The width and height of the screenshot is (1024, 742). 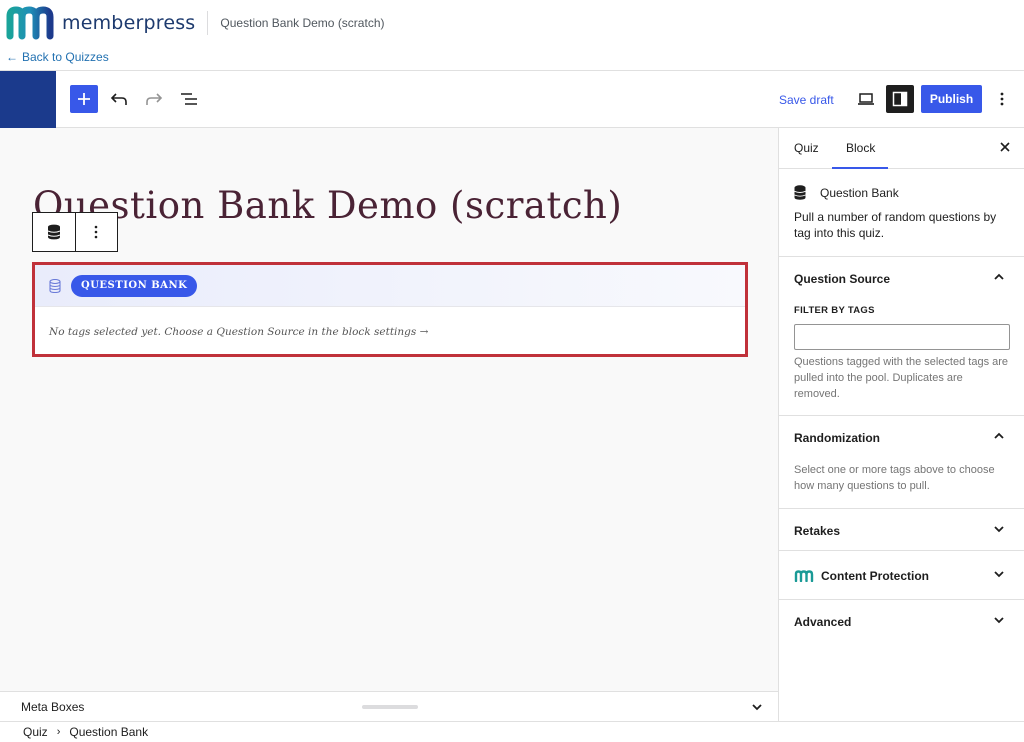 What do you see at coordinates (35, 732) in the screenshot?
I see `breadcrumb-quiz: Quiz` at bounding box center [35, 732].